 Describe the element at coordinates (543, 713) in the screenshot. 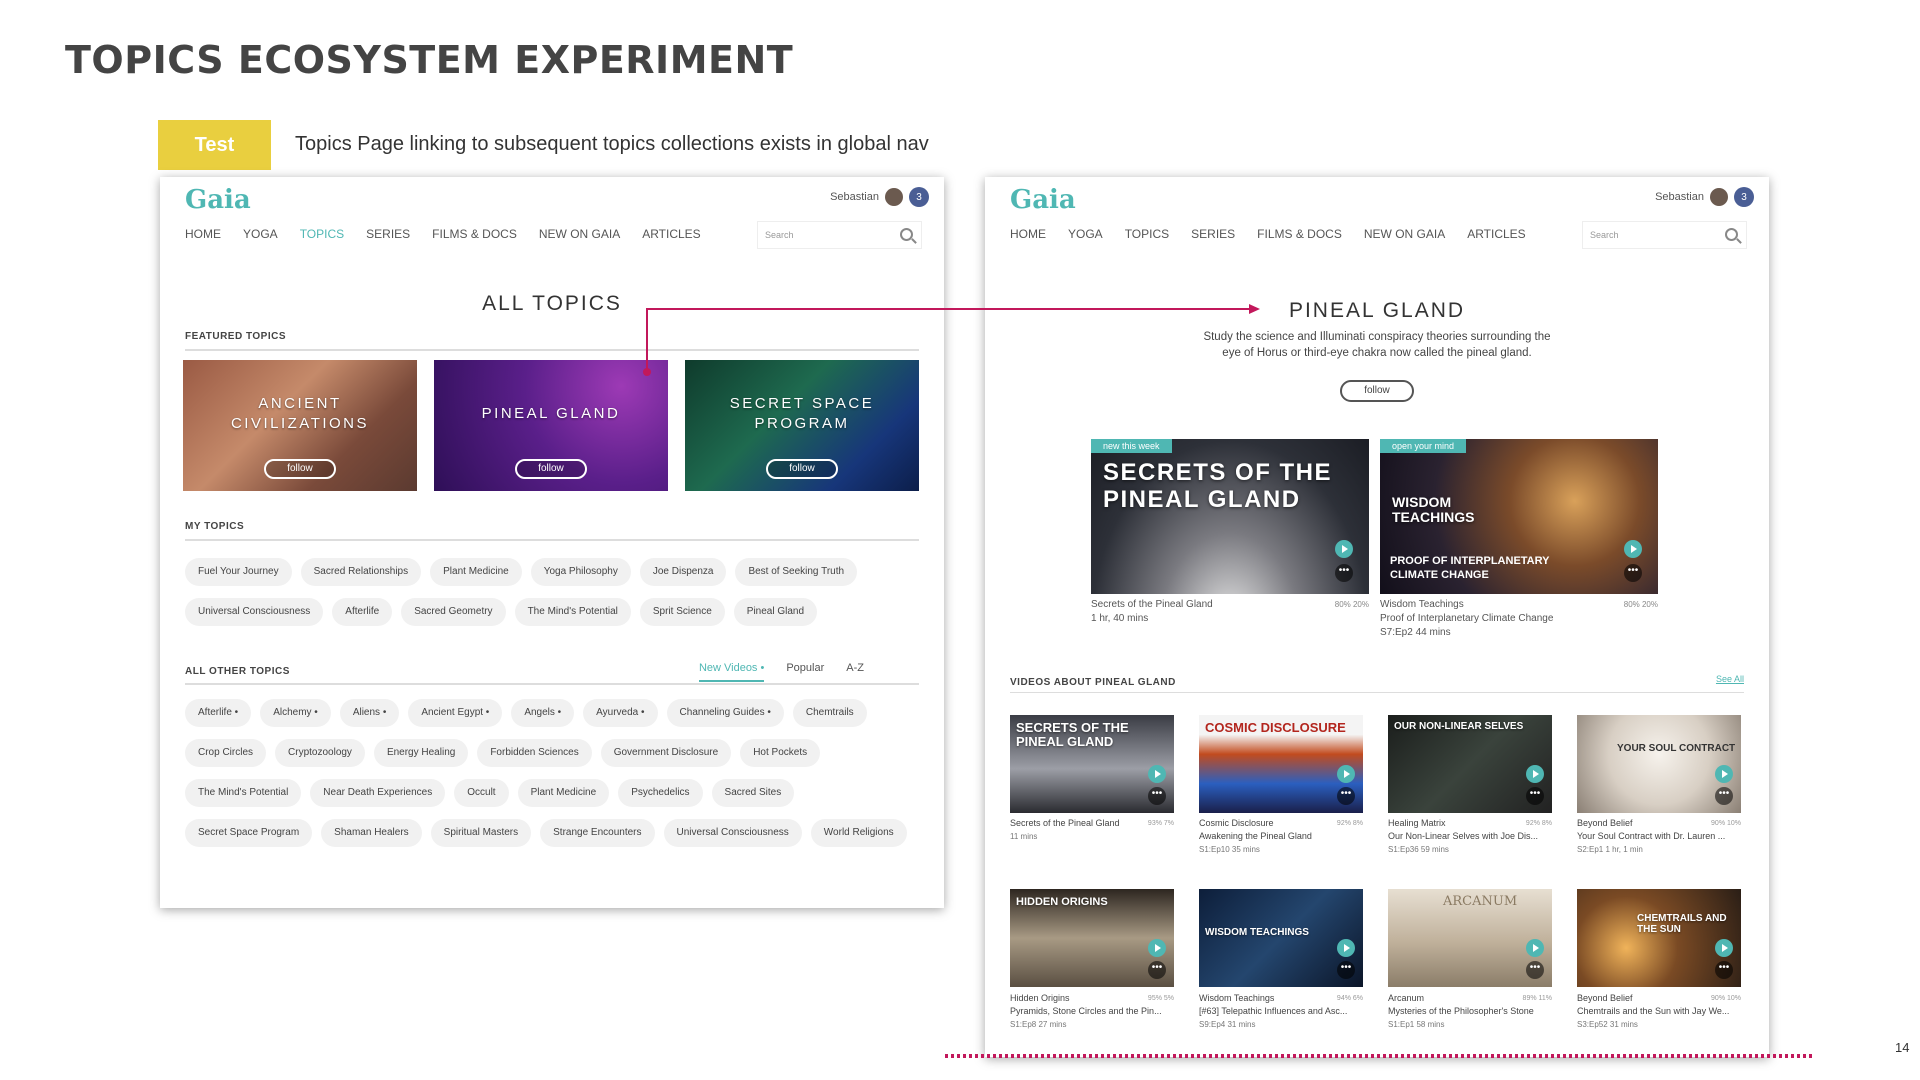

I see `topic-chip: Angels •` at that location.